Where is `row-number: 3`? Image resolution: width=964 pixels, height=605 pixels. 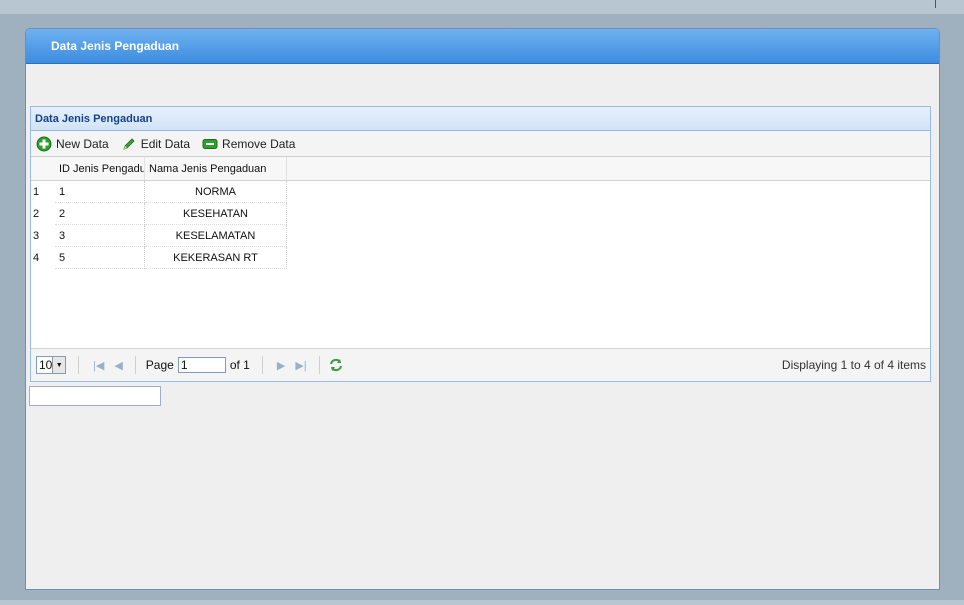 row-number: 3 is located at coordinates (36, 236).